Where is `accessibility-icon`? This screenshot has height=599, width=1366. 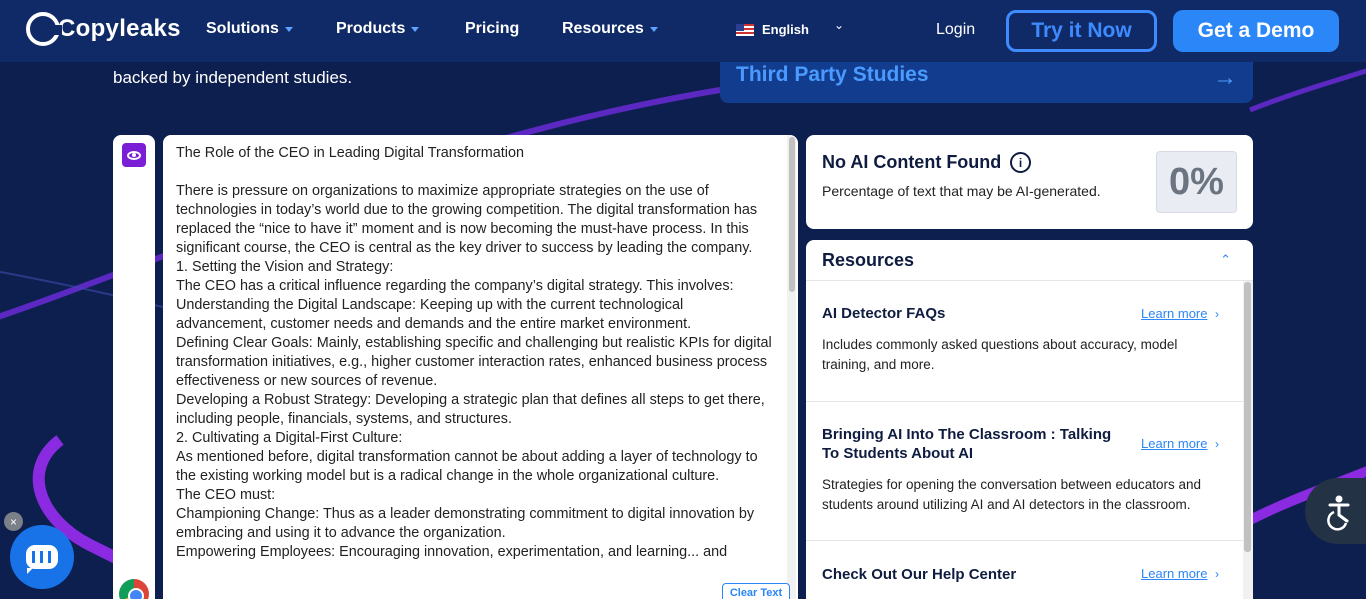 accessibility-icon is located at coordinates (1338, 513).